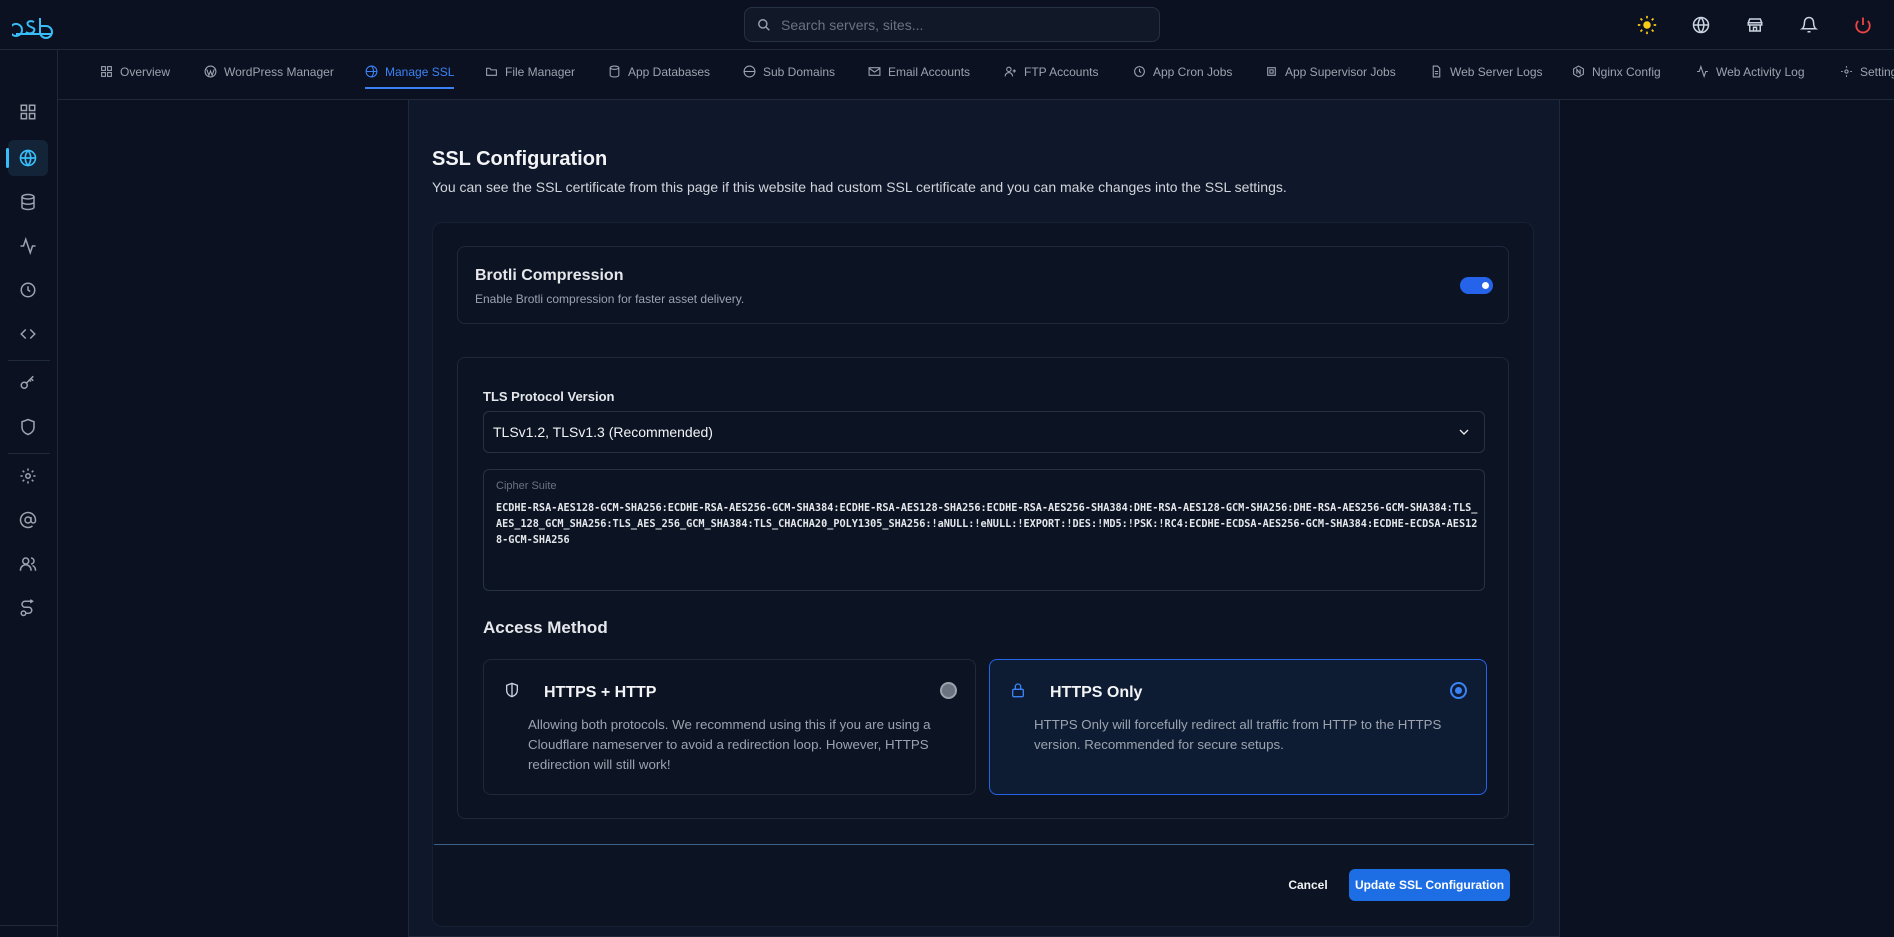 The height and width of the screenshot is (937, 1894). What do you see at coordinates (983, 285) in the screenshot?
I see `brotli-panel` at bounding box center [983, 285].